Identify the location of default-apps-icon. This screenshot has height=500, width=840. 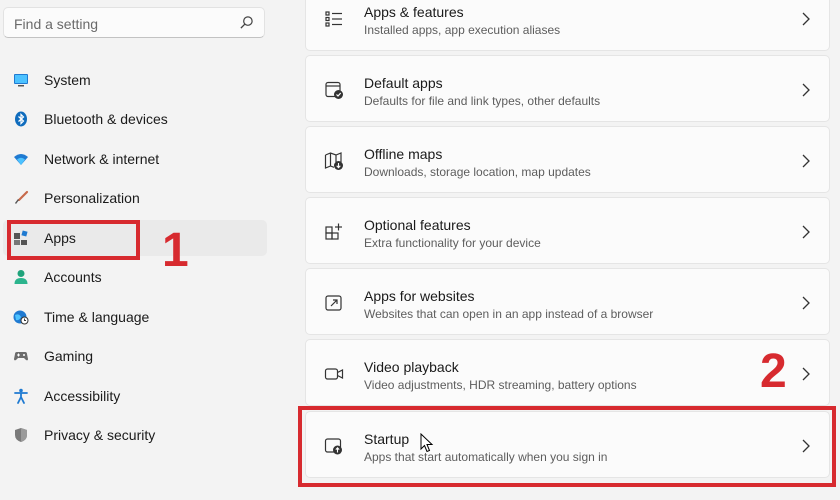
(334, 90).